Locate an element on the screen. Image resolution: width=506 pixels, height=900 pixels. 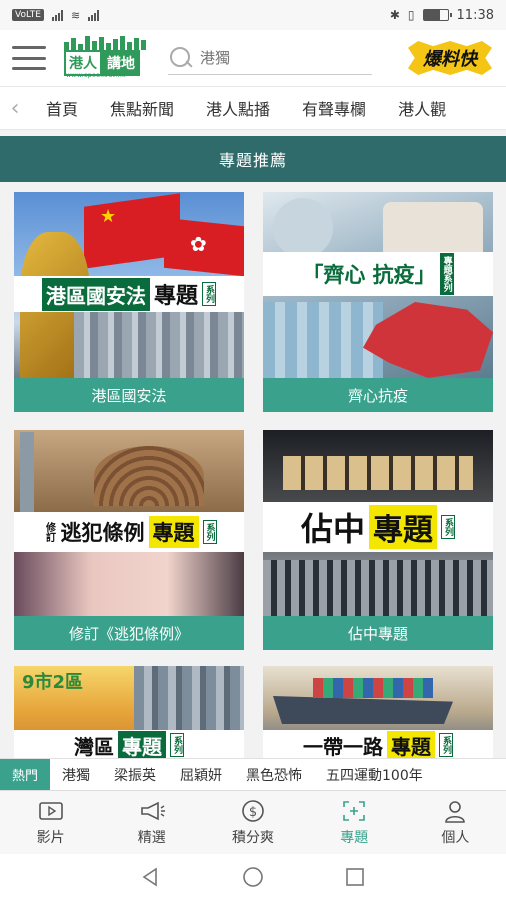
topic-image: 「齊心 抗疫」 專題系列 is located at coordinates (378, 285).